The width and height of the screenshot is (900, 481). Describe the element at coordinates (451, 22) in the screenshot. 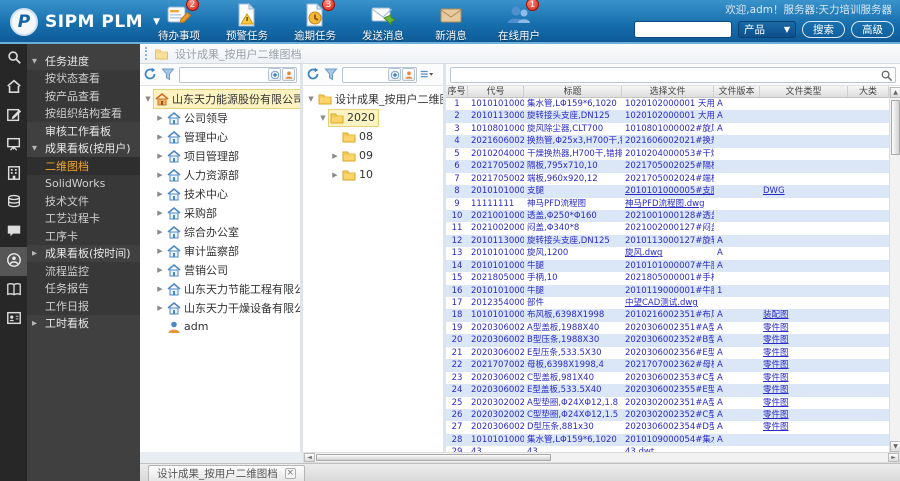

I see `toolbar-new-message: 新消息` at that location.